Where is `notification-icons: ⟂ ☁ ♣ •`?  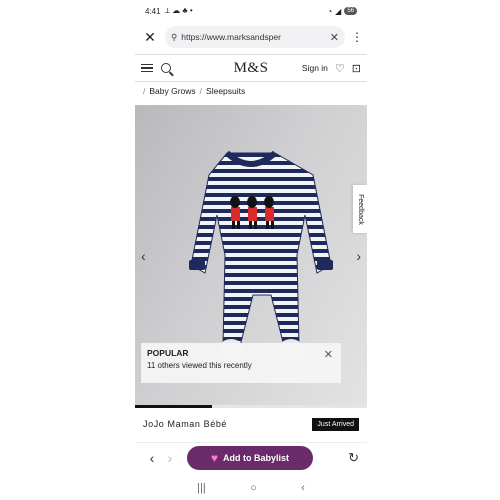
notification-icons: ⟂ ☁ ♣ • is located at coordinates (178, 10).